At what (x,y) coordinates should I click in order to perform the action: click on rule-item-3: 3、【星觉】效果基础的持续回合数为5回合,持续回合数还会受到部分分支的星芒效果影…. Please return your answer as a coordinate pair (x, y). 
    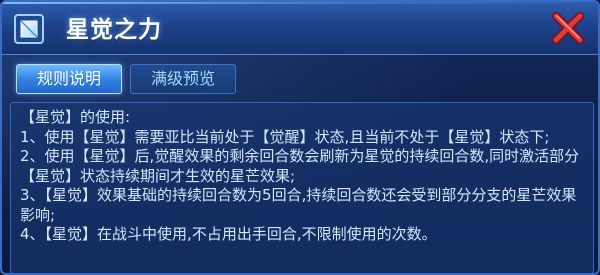
    Looking at the image, I should click on (298, 205).